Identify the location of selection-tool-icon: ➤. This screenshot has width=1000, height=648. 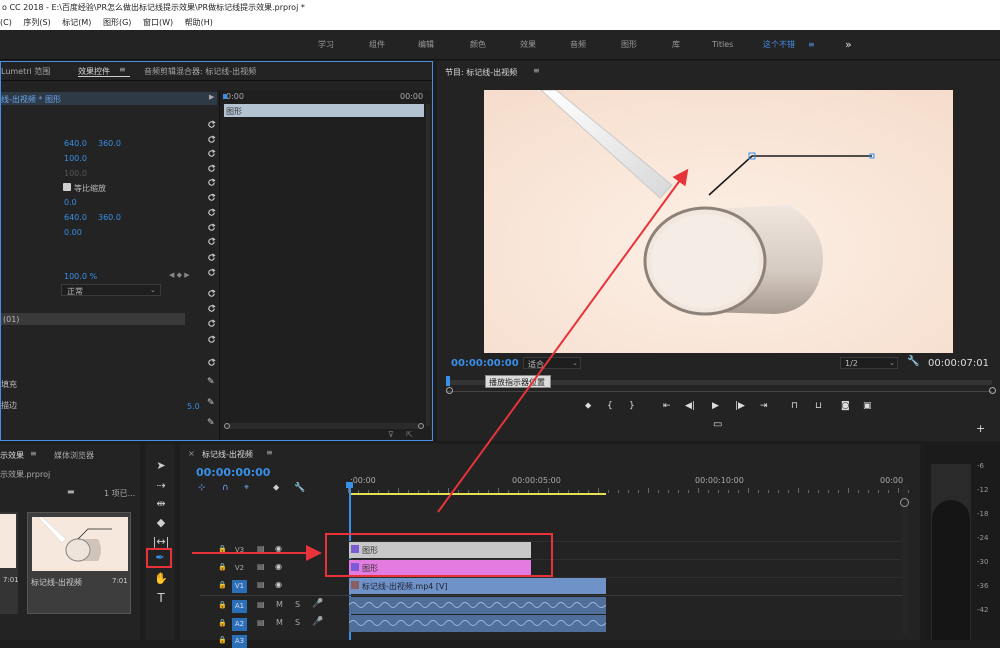
(161, 466).